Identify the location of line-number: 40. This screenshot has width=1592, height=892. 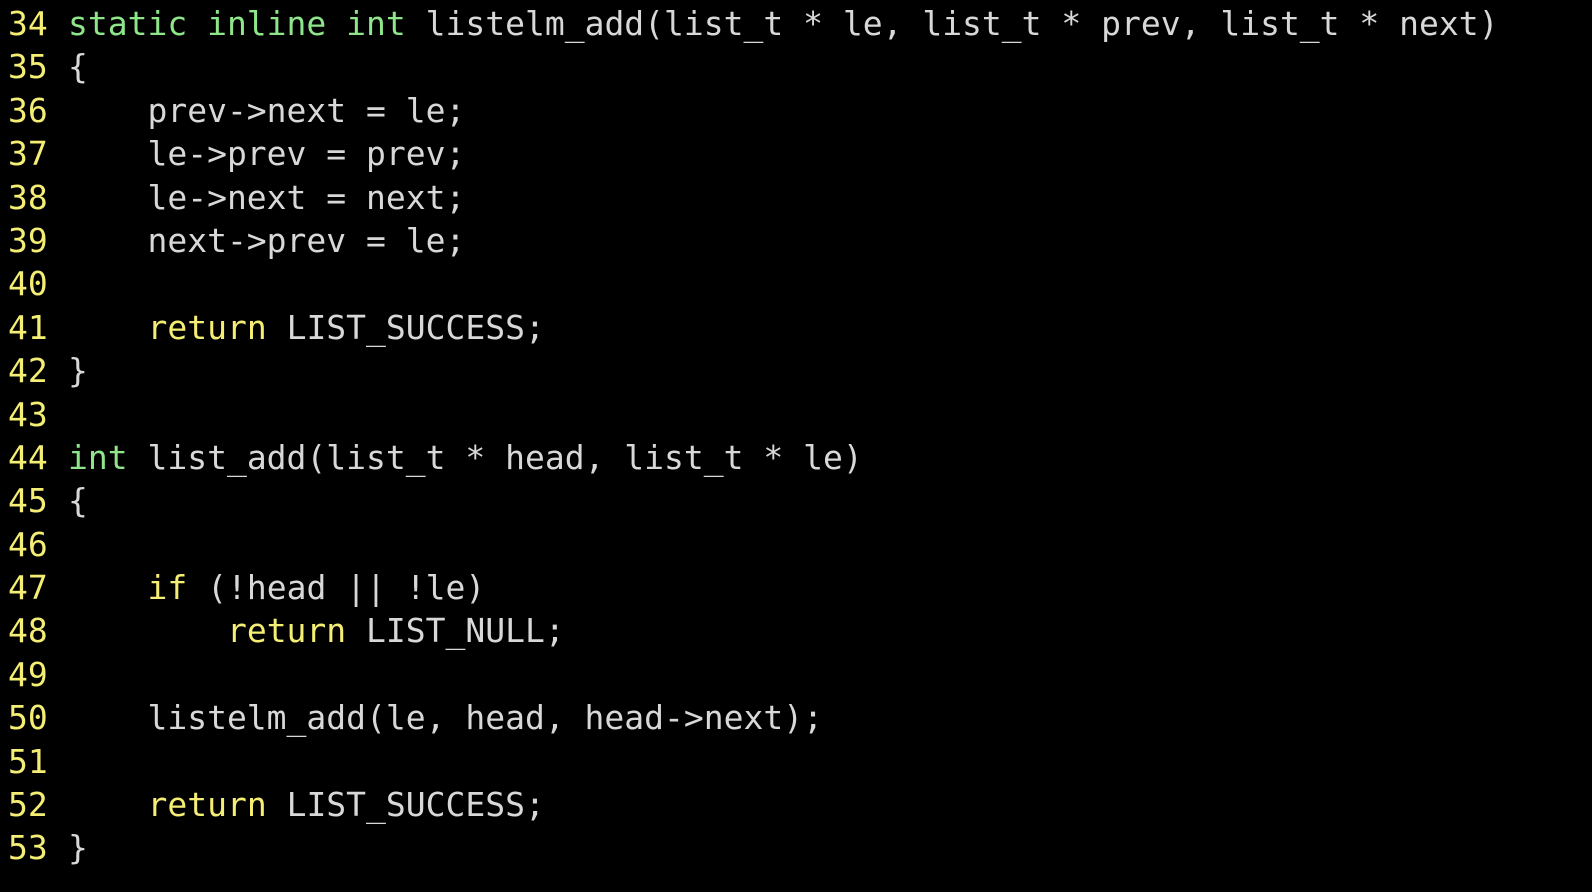
(28, 284).